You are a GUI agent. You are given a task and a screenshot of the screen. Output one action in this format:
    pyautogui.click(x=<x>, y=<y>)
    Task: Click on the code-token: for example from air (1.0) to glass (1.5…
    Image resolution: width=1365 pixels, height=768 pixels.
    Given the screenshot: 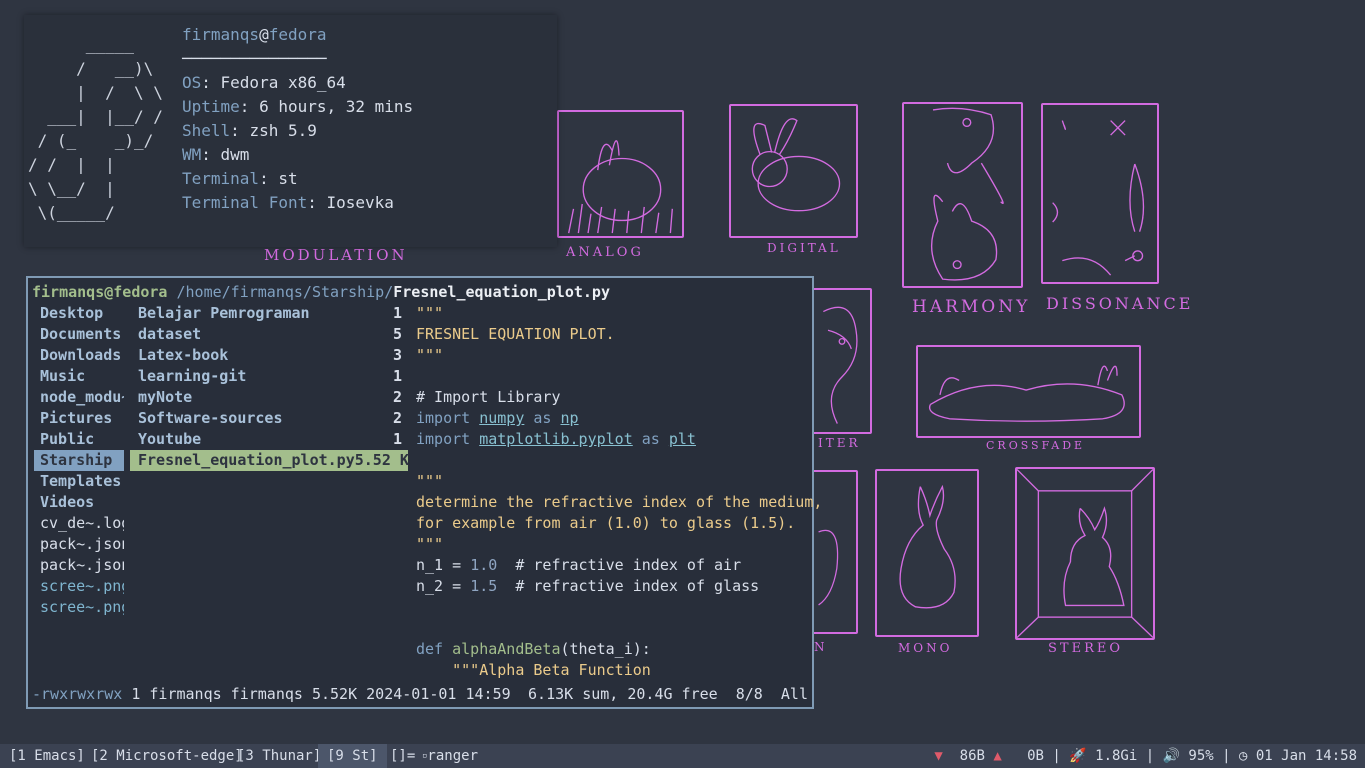 What is the action you would take?
    pyautogui.click(x=606, y=523)
    